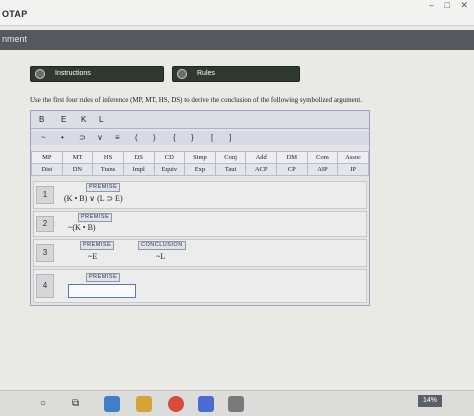  Describe the element at coordinates (162, 245) in the screenshot. I see `conclusion-tag: CONCLUSION` at that location.